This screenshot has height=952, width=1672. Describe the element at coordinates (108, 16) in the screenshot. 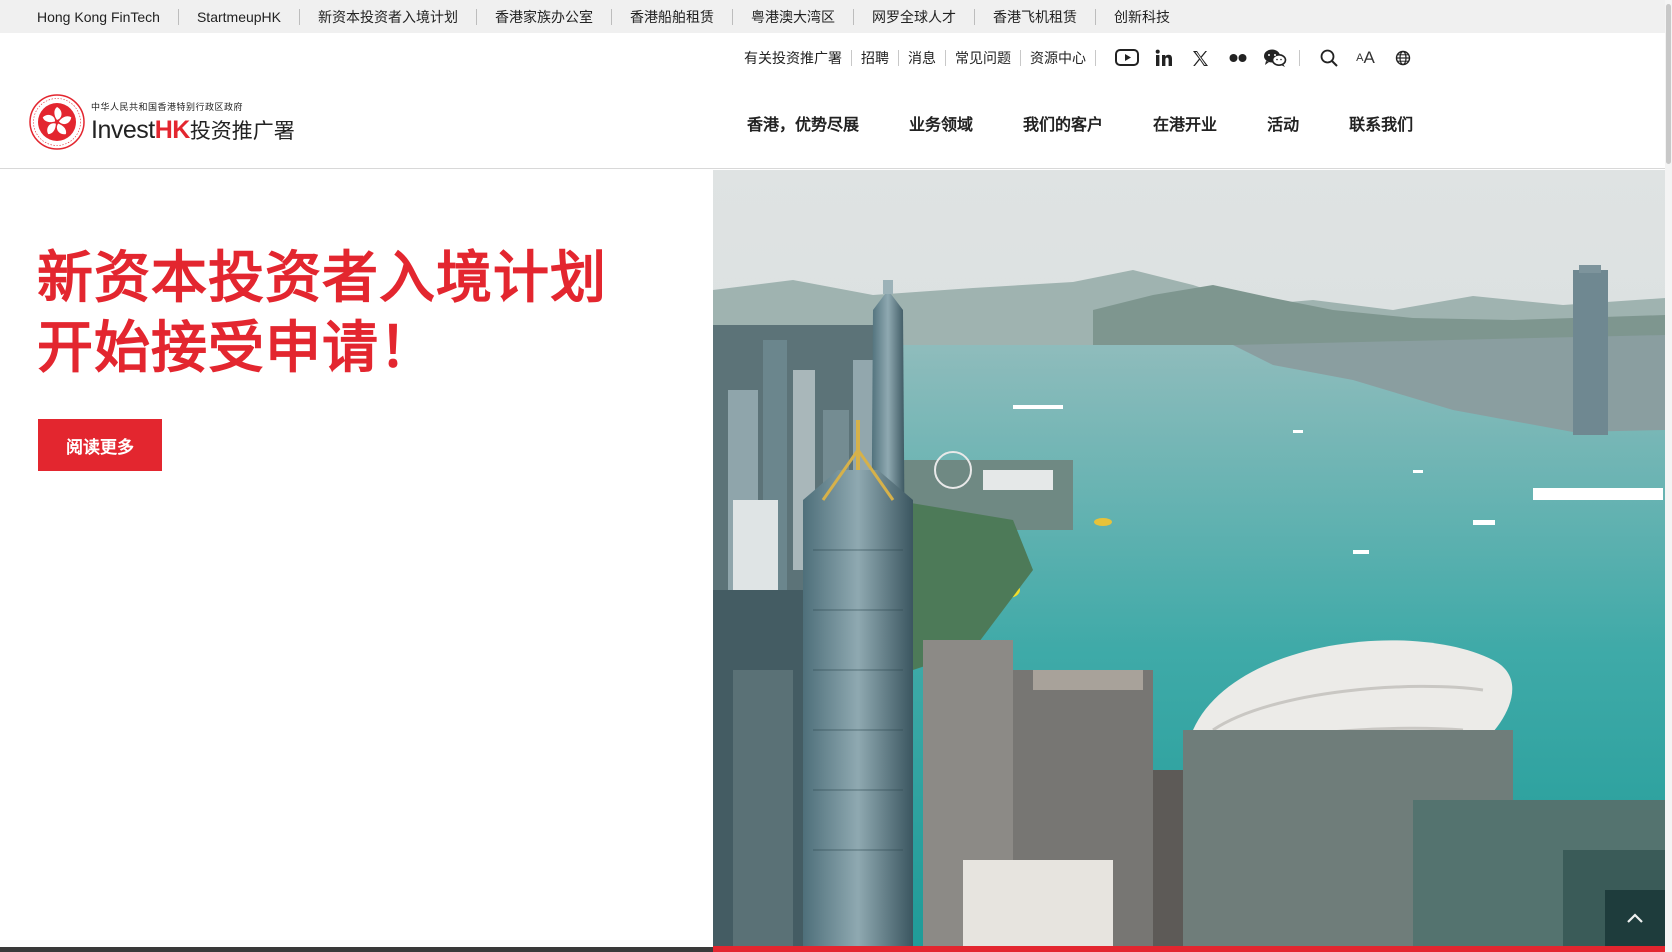

I see `topbar-link-fintech: Hong Kong FinTech` at that location.